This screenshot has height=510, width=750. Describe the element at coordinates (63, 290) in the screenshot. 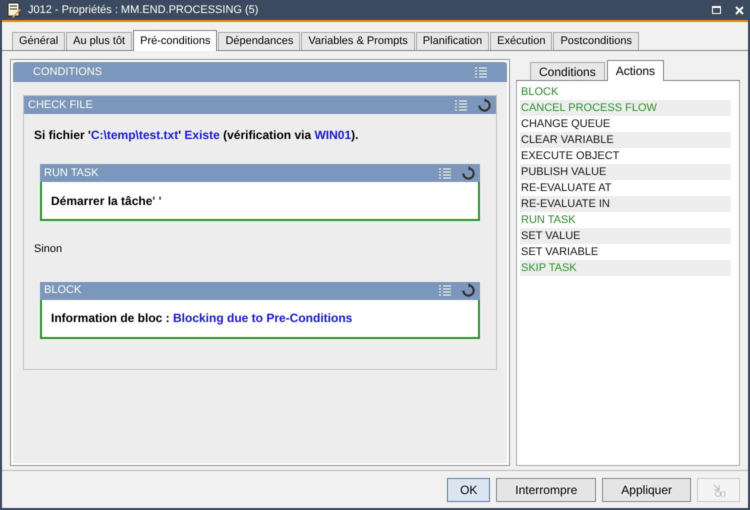

I see `block-title: BLOCK` at that location.